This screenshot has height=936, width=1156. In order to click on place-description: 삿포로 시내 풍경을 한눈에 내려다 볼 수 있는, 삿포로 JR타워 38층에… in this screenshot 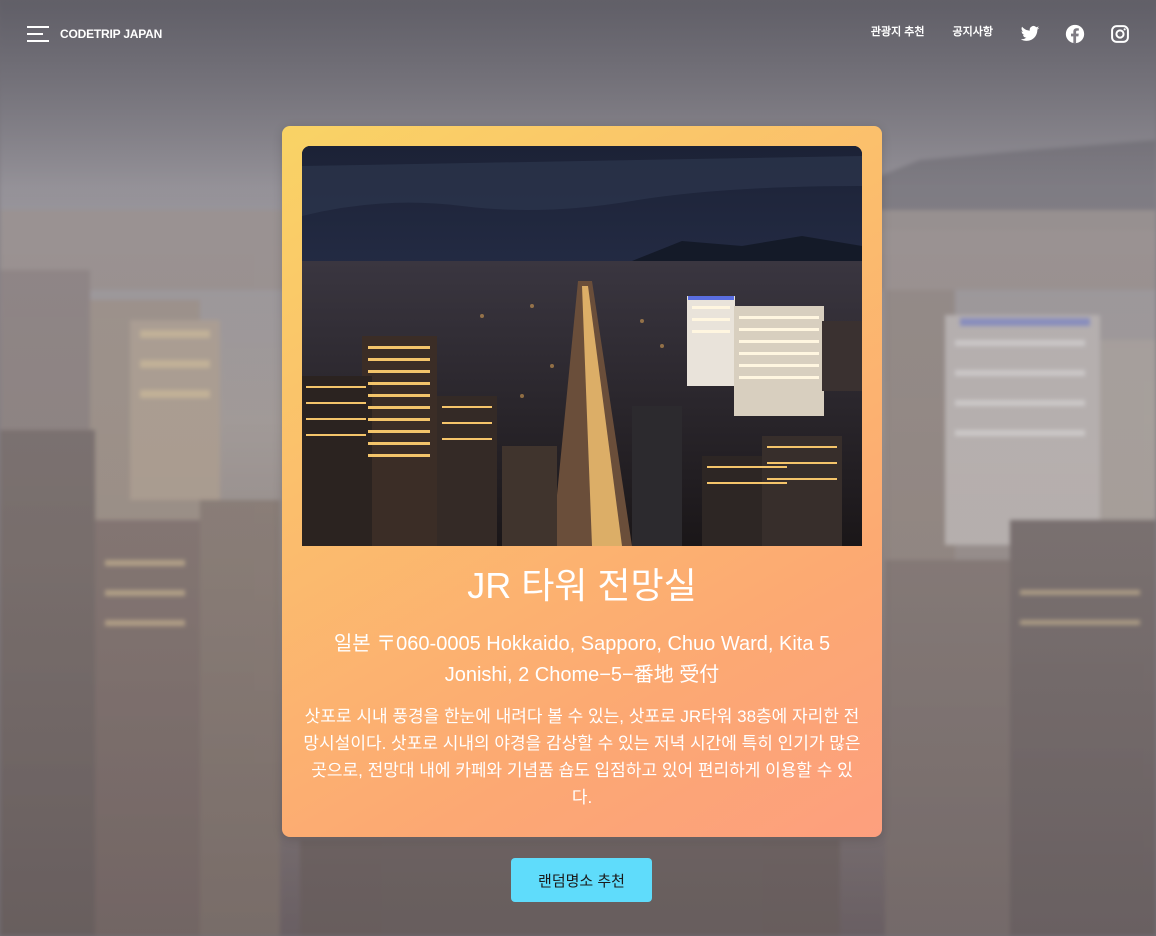, I will do `click(582, 757)`.